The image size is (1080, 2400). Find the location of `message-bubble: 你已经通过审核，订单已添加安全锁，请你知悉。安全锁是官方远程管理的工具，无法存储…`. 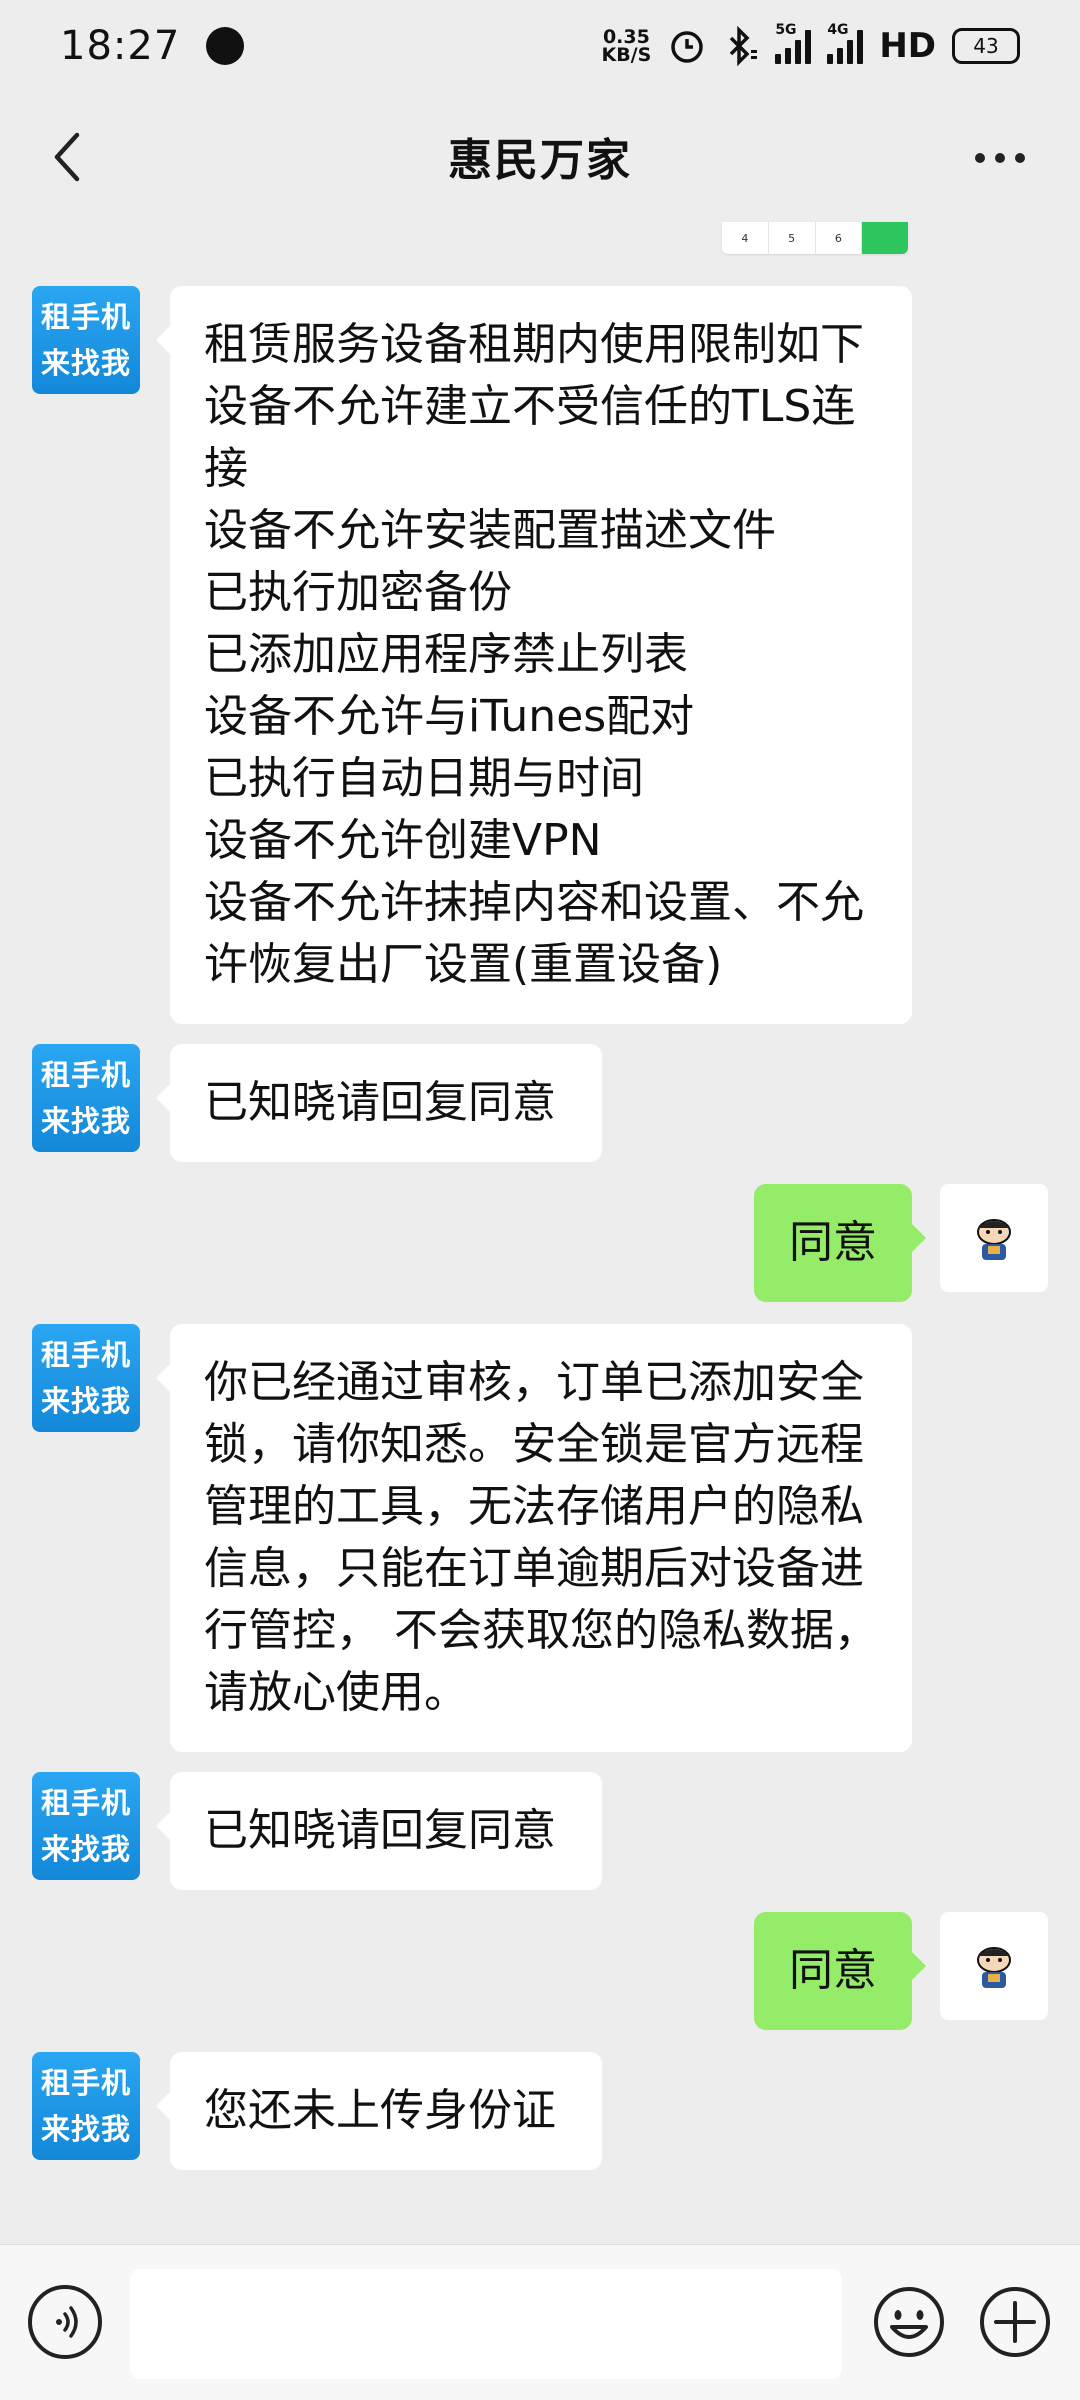

message-bubble: 你已经通过审核，订单已添加安全锁，请你知悉。安全锁是官方远程管理的工具，无法存储… is located at coordinates (534, 1538).